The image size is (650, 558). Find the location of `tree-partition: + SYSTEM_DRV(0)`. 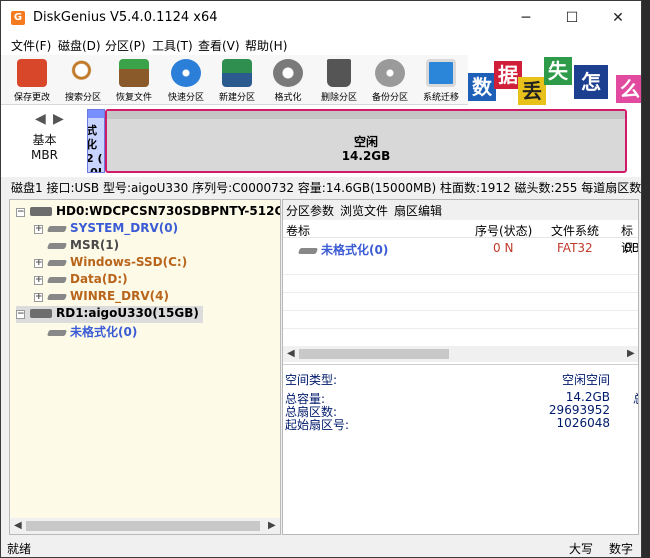

tree-partition: + SYSTEM_DRV(0) is located at coordinates (106, 229).